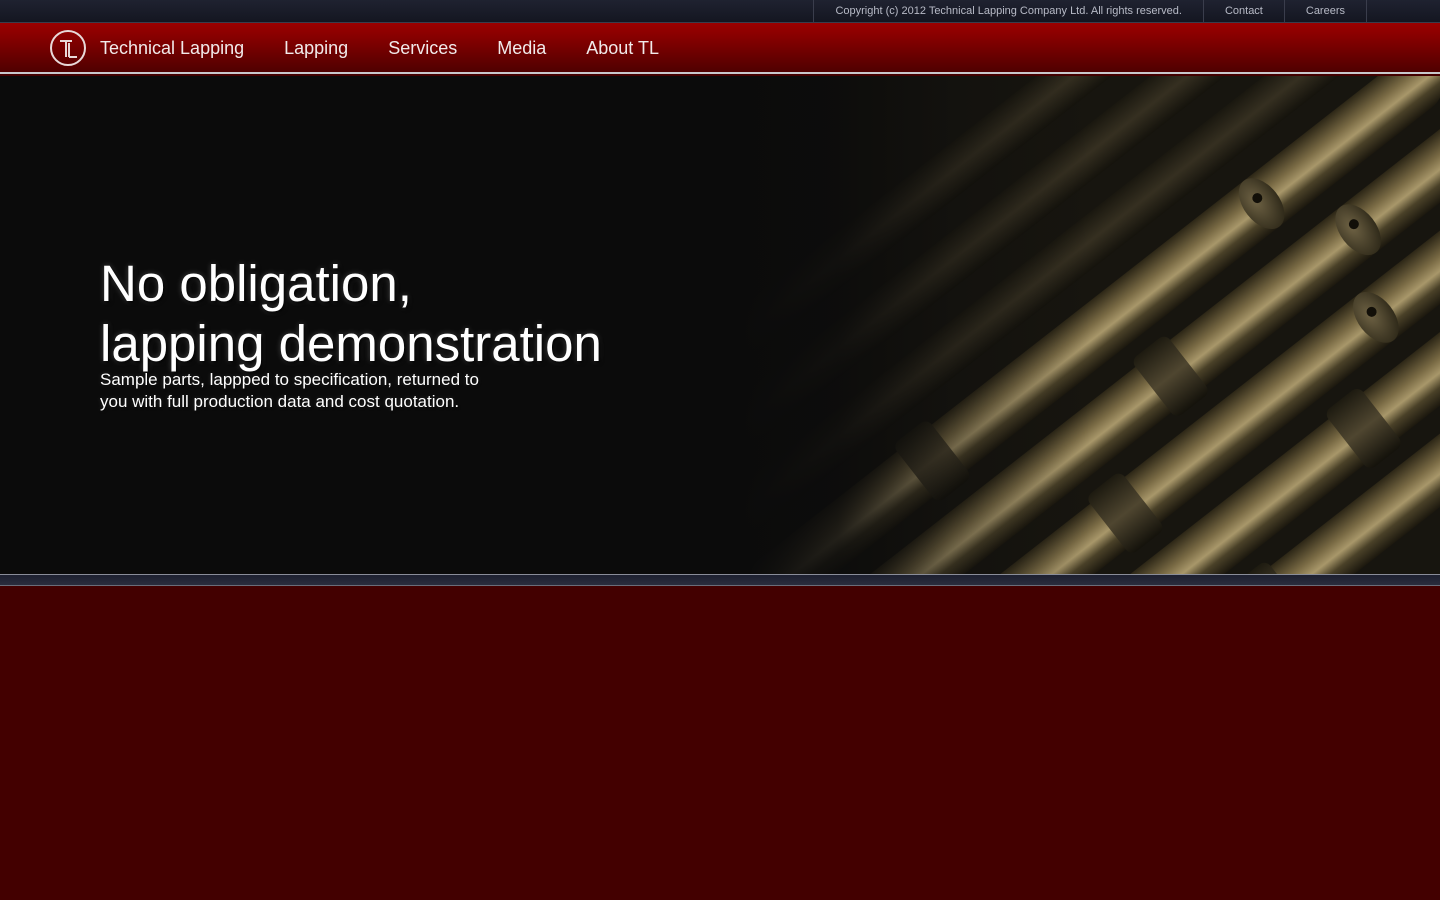 This screenshot has height=900, width=1440. I want to click on nav-home-technical-lapping: Technical Lapping, so click(172, 48).